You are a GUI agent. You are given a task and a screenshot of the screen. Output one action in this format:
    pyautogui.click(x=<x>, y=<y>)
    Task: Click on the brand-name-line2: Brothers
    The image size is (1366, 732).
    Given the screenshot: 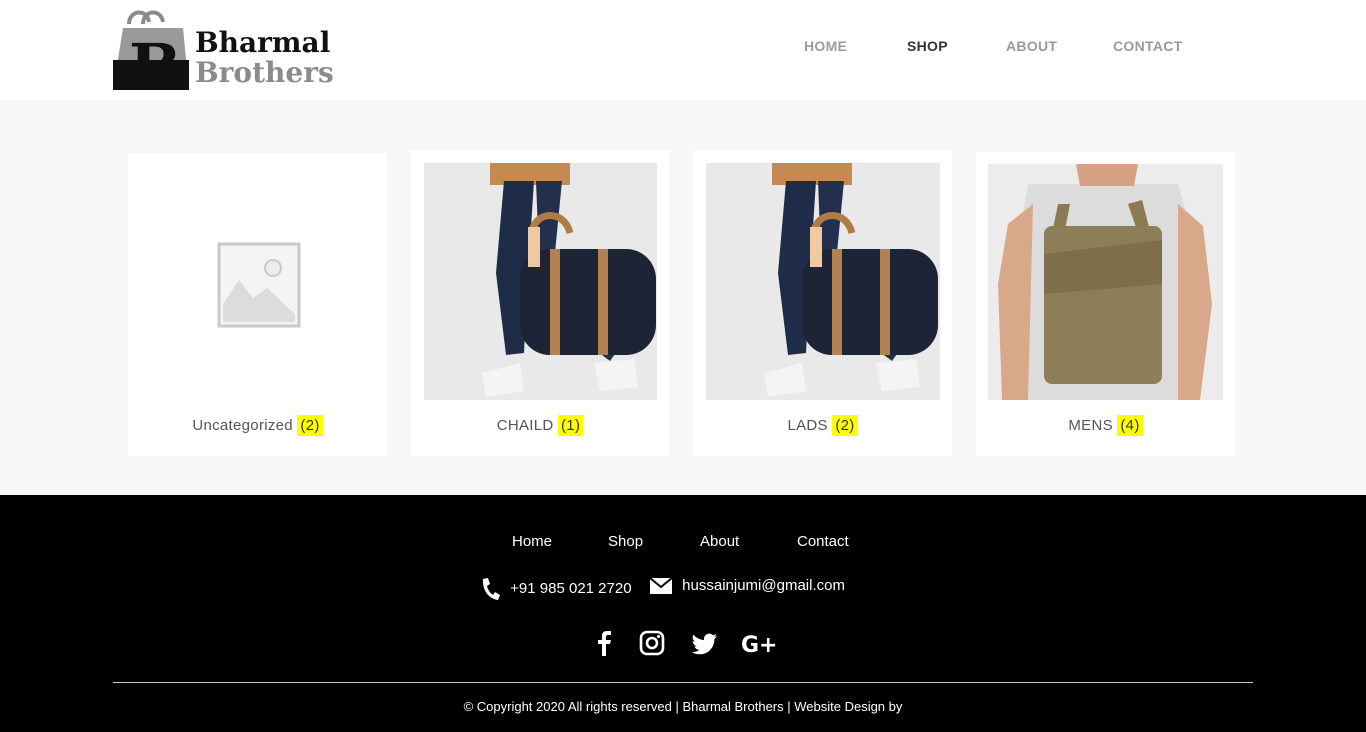 What is the action you would take?
    pyautogui.click(x=264, y=72)
    